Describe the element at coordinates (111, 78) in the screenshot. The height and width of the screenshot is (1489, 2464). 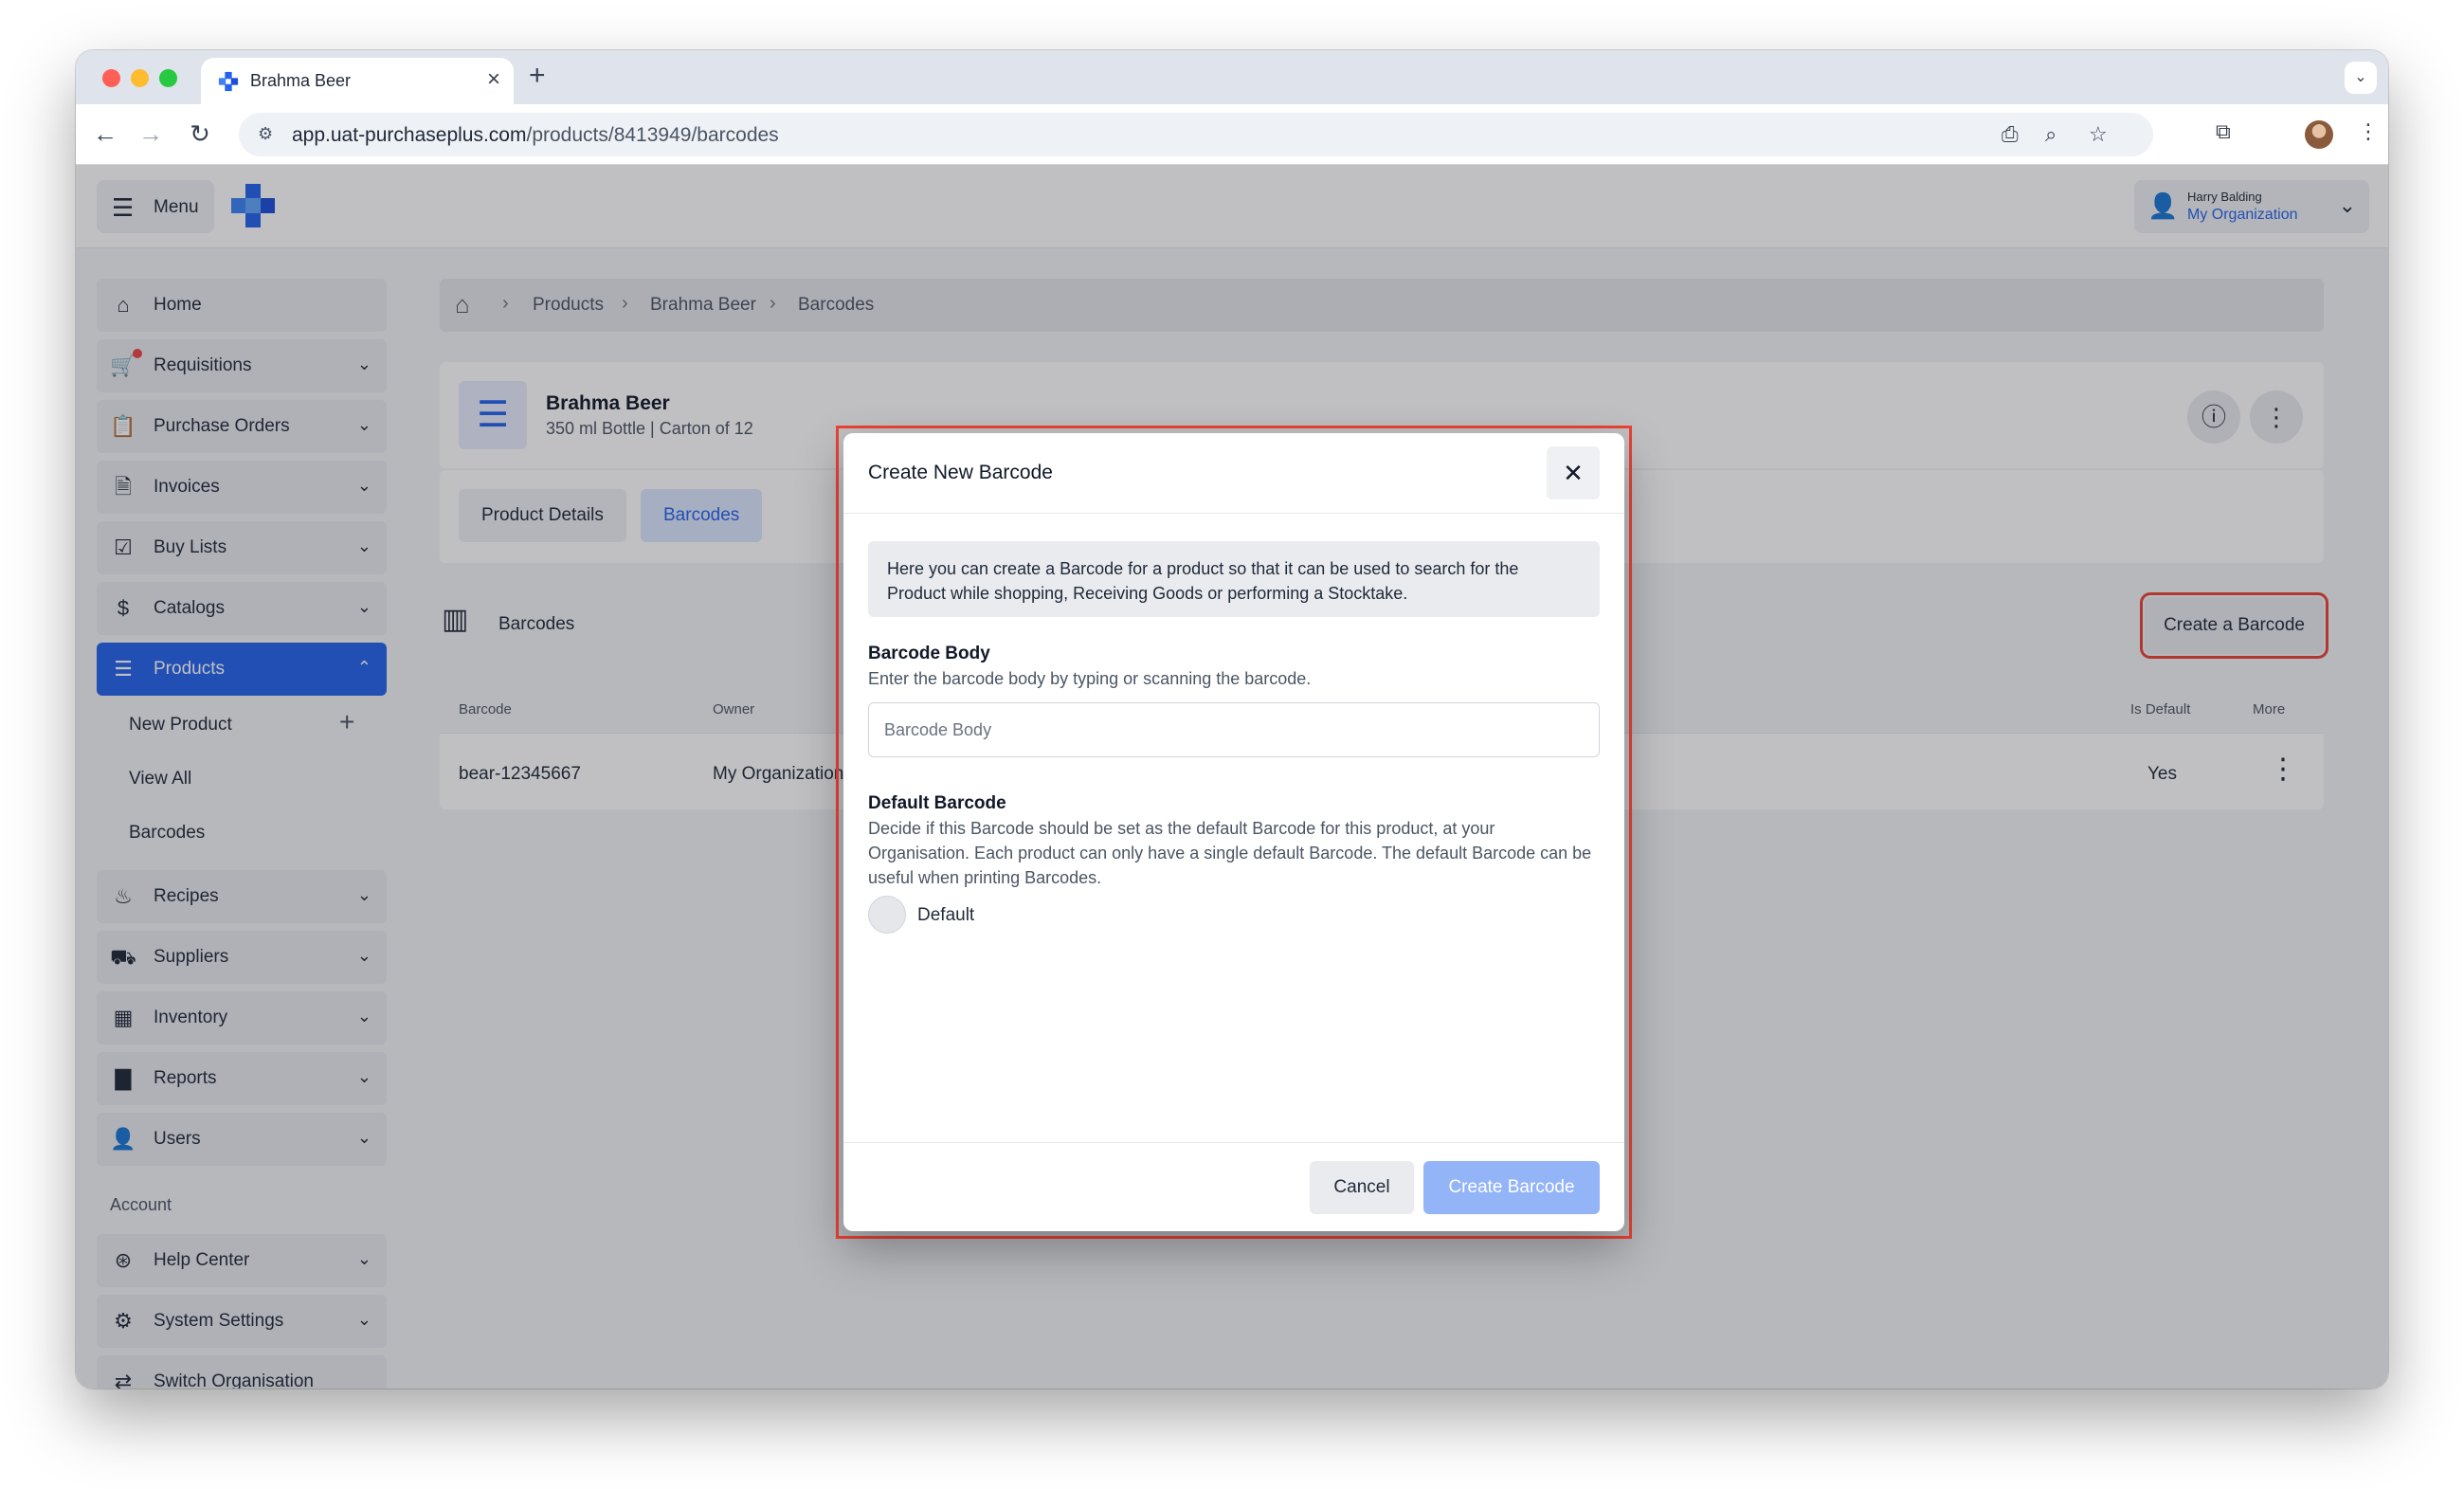
I see `close-window-button` at that location.